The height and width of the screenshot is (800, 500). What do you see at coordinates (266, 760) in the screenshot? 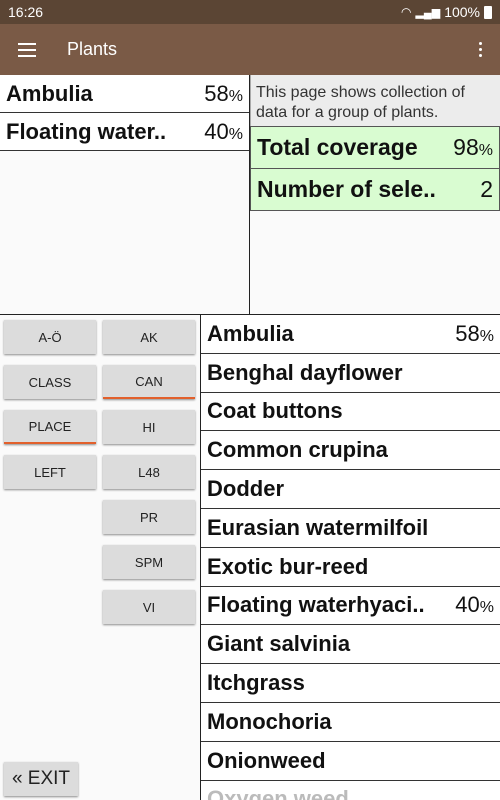
I see `plant-name: Onionweed` at bounding box center [266, 760].